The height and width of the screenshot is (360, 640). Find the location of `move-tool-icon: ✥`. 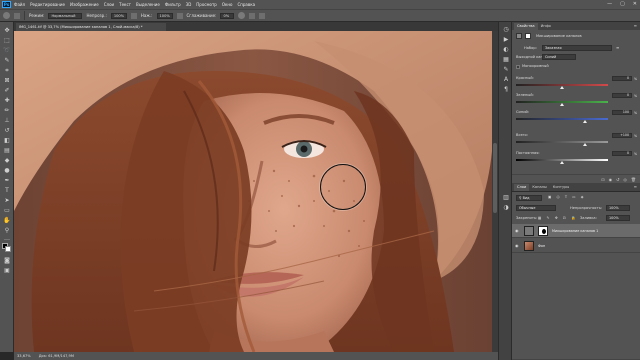

move-tool-icon: ✥ is located at coordinates (7, 30).